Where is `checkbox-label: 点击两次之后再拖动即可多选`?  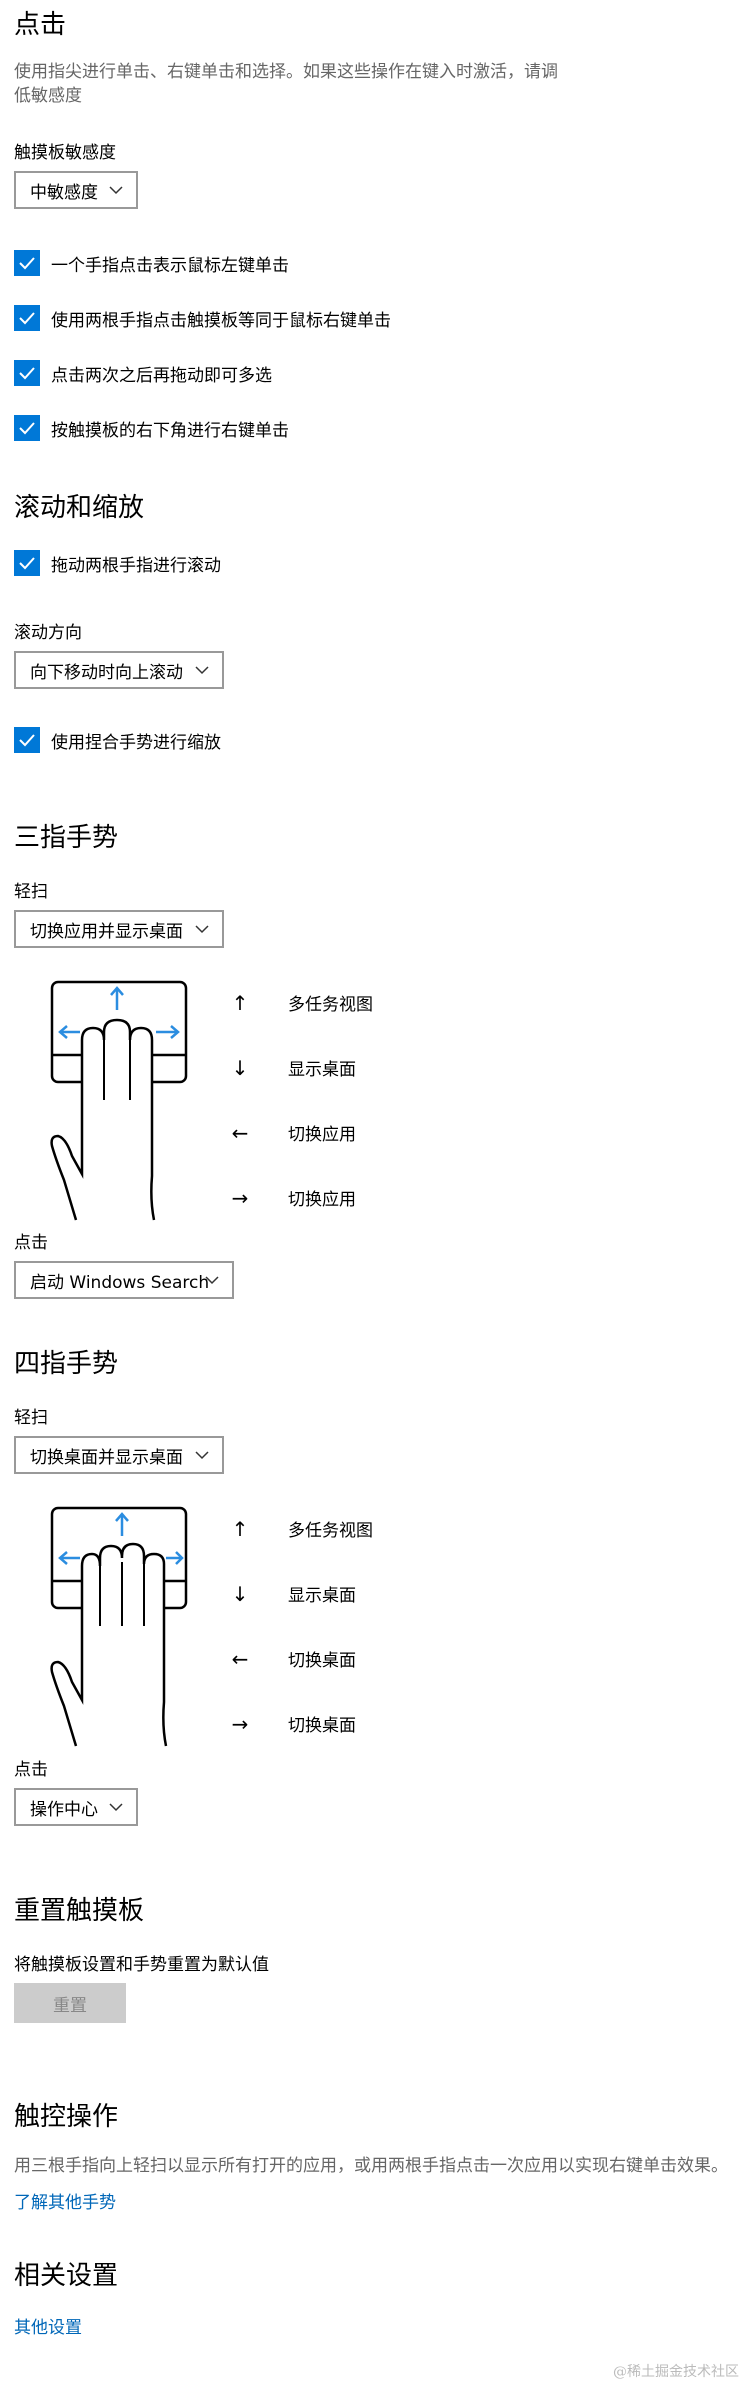
checkbox-label: 点击两次之后再拖动即可多选 is located at coordinates (161, 375).